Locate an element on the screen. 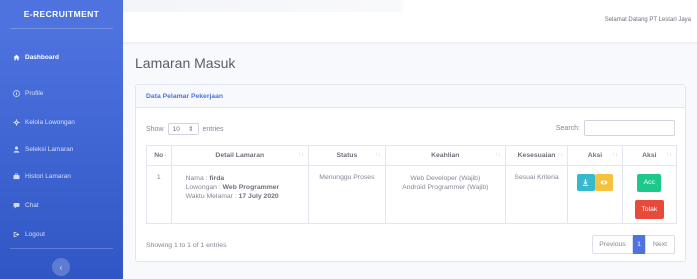 The width and height of the screenshot is (697, 279). page-title: Lamaran Masuk is located at coordinates (185, 63).